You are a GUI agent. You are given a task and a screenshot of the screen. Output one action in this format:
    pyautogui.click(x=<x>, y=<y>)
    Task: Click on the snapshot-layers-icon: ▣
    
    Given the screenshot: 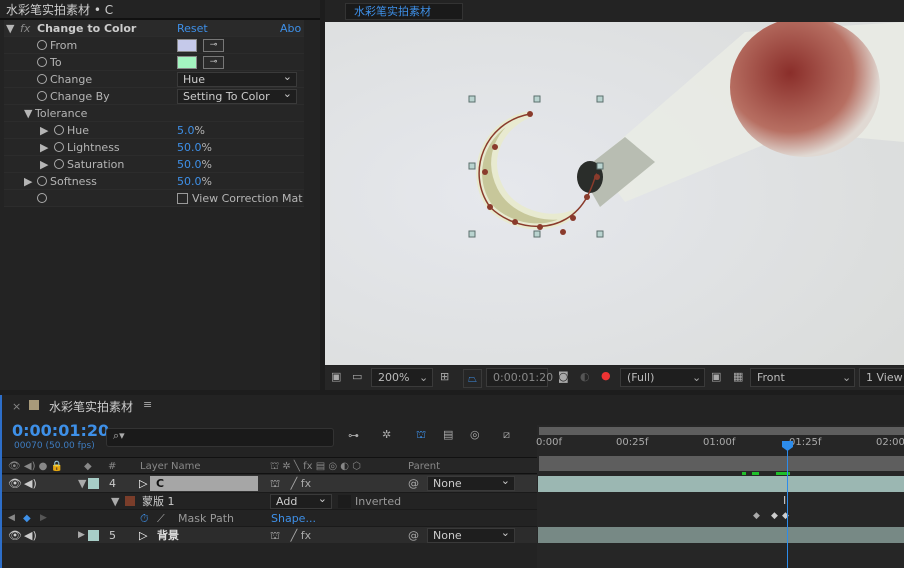 What is the action you would take?
    pyautogui.click(x=336, y=376)
    